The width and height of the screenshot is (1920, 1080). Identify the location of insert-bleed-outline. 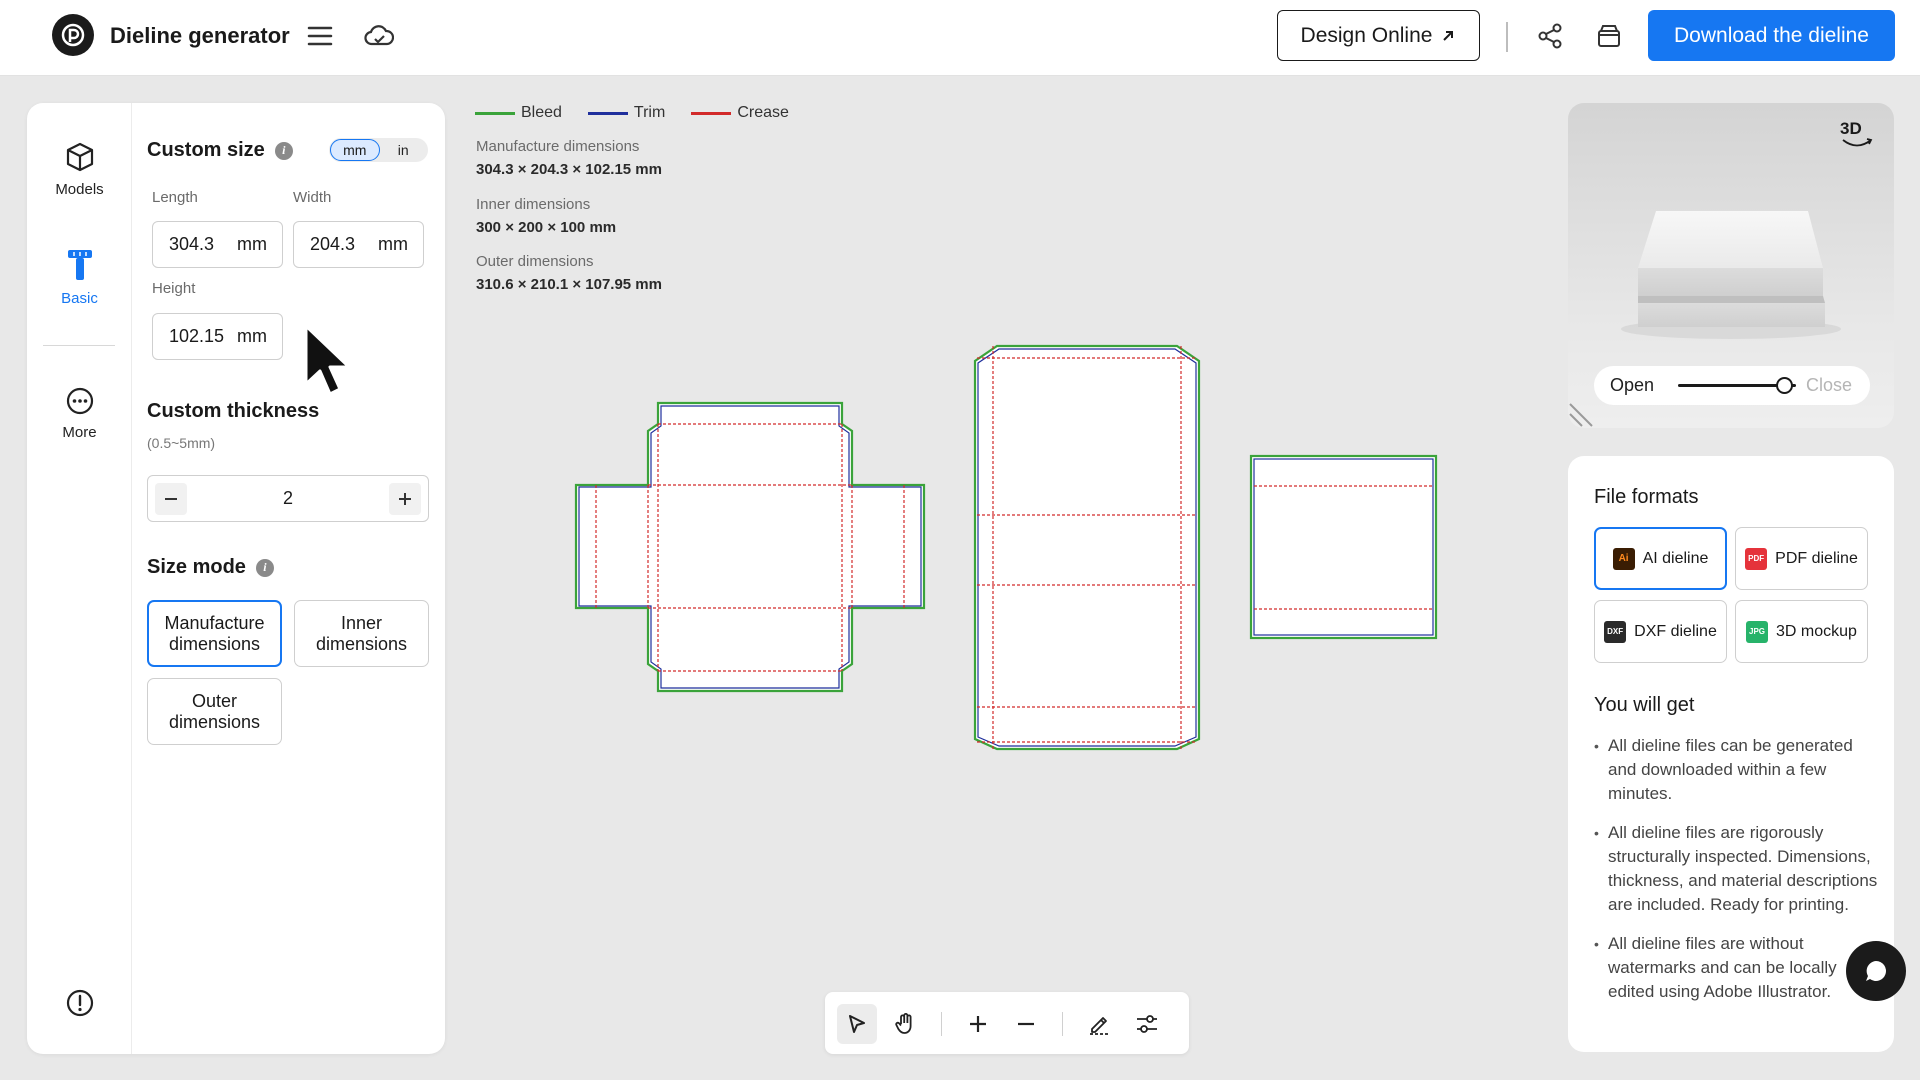
(1343, 547).